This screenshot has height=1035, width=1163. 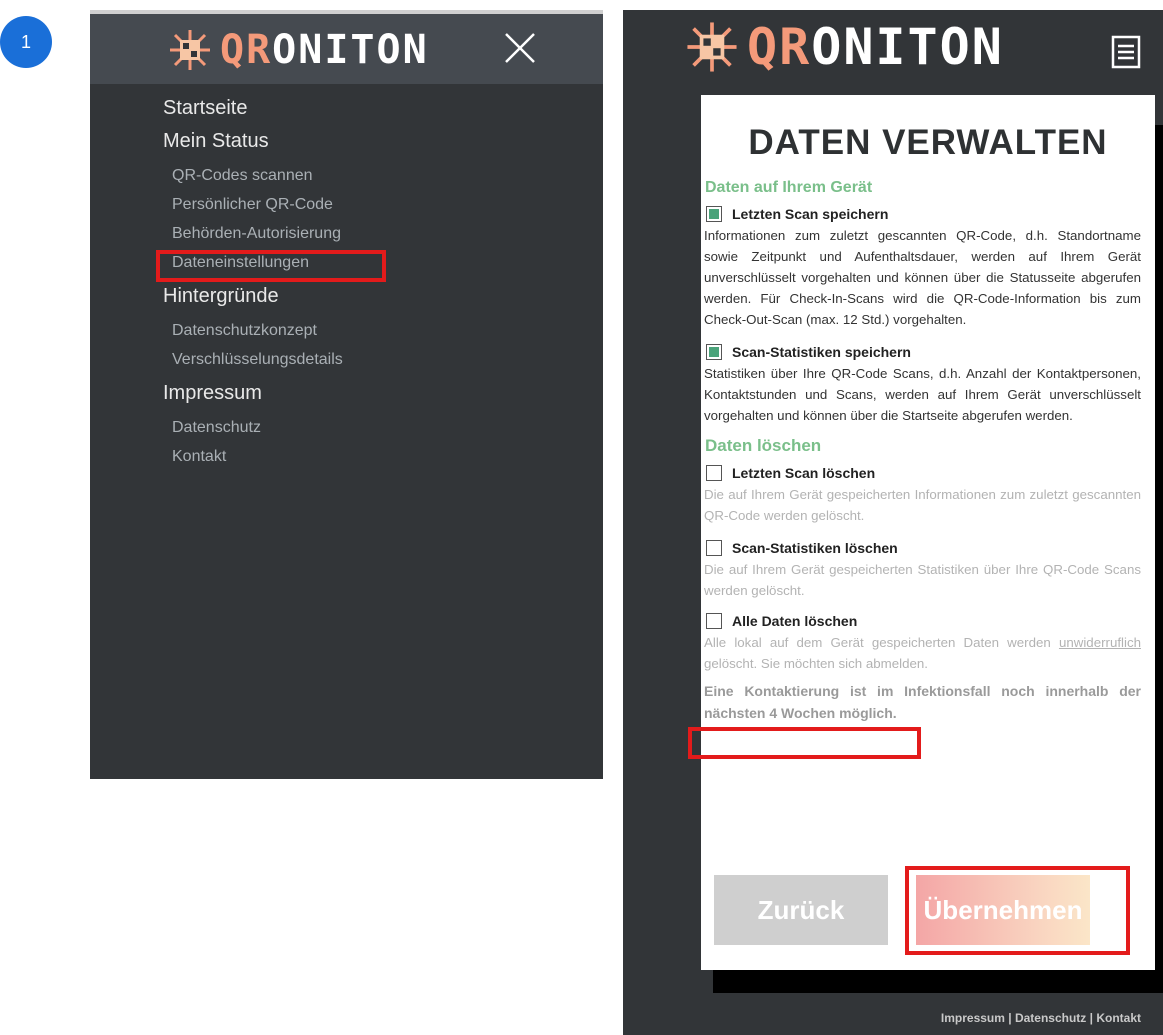 What do you see at coordinates (801, 910) in the screenshot?
I see `back-button: Zurück` at bounding box center [801, 910].